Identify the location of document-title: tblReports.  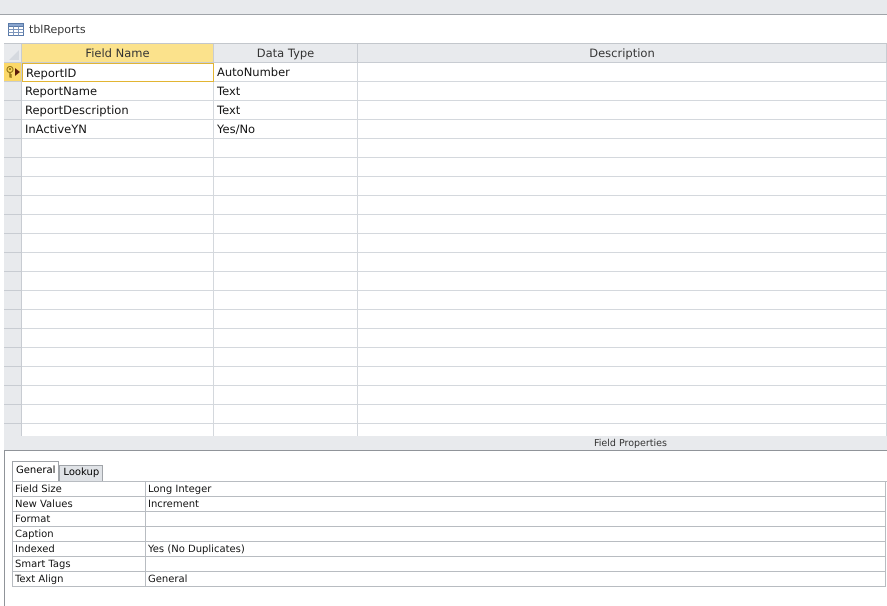
(57, 29).